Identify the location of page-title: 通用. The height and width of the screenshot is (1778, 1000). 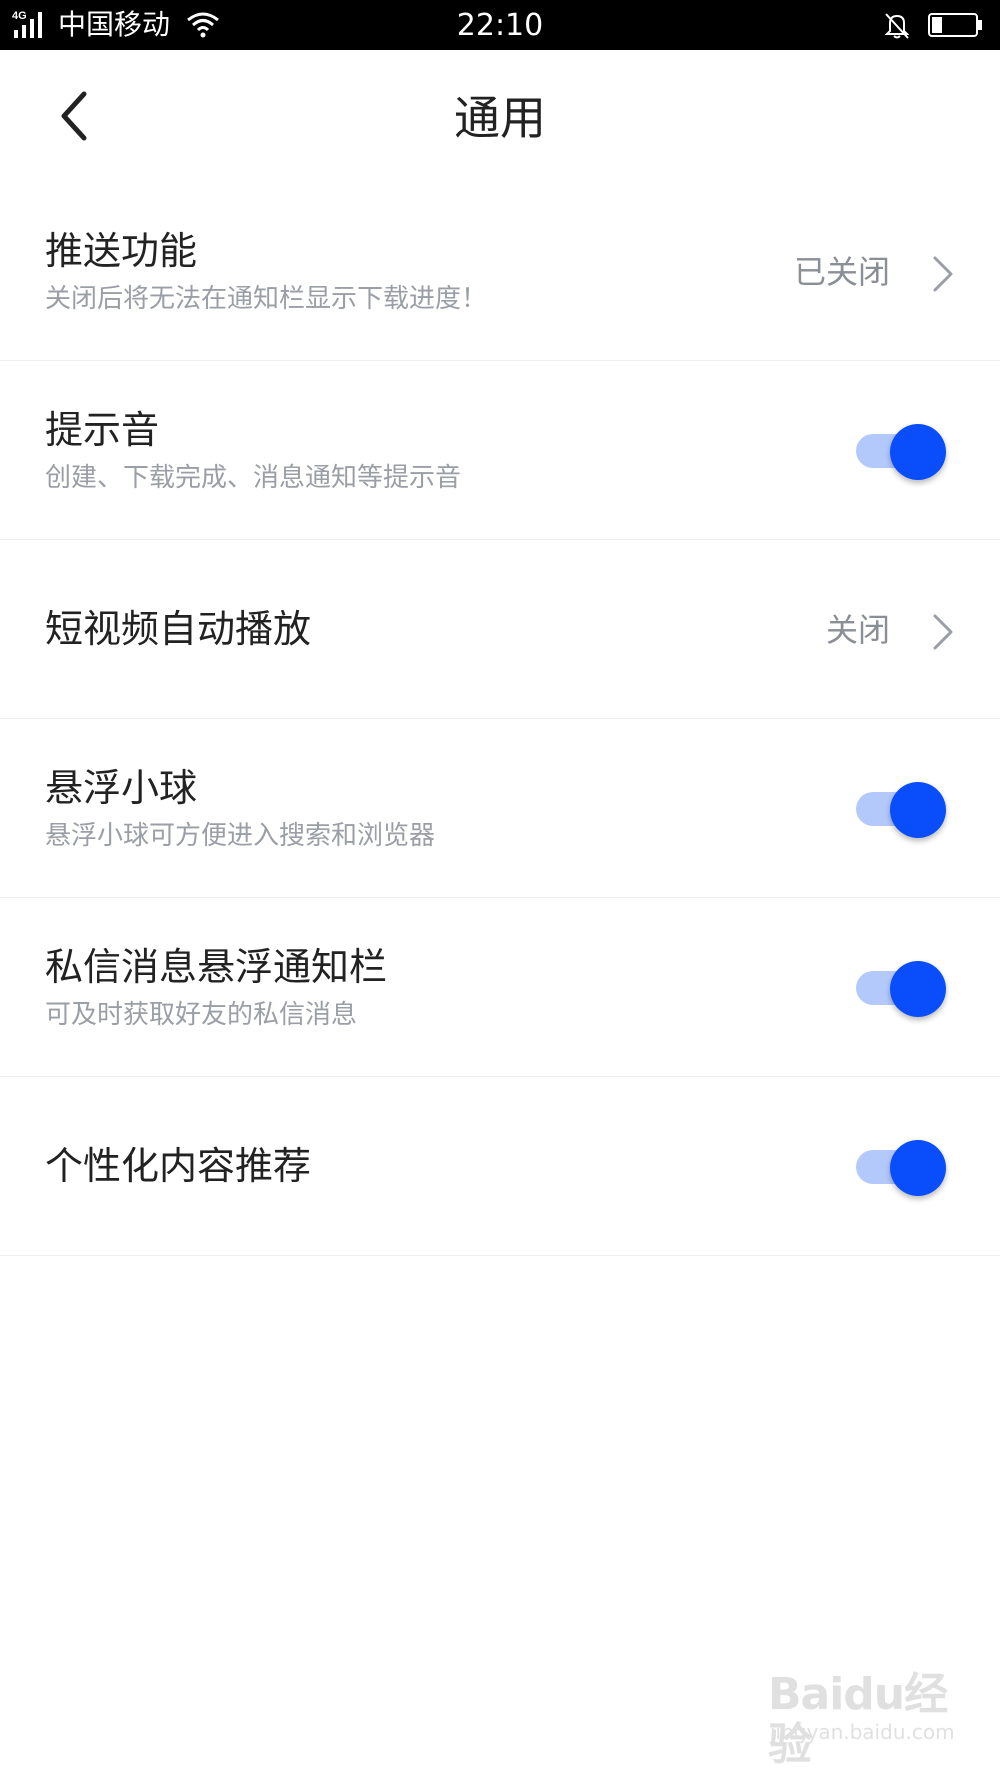
(500, 118).